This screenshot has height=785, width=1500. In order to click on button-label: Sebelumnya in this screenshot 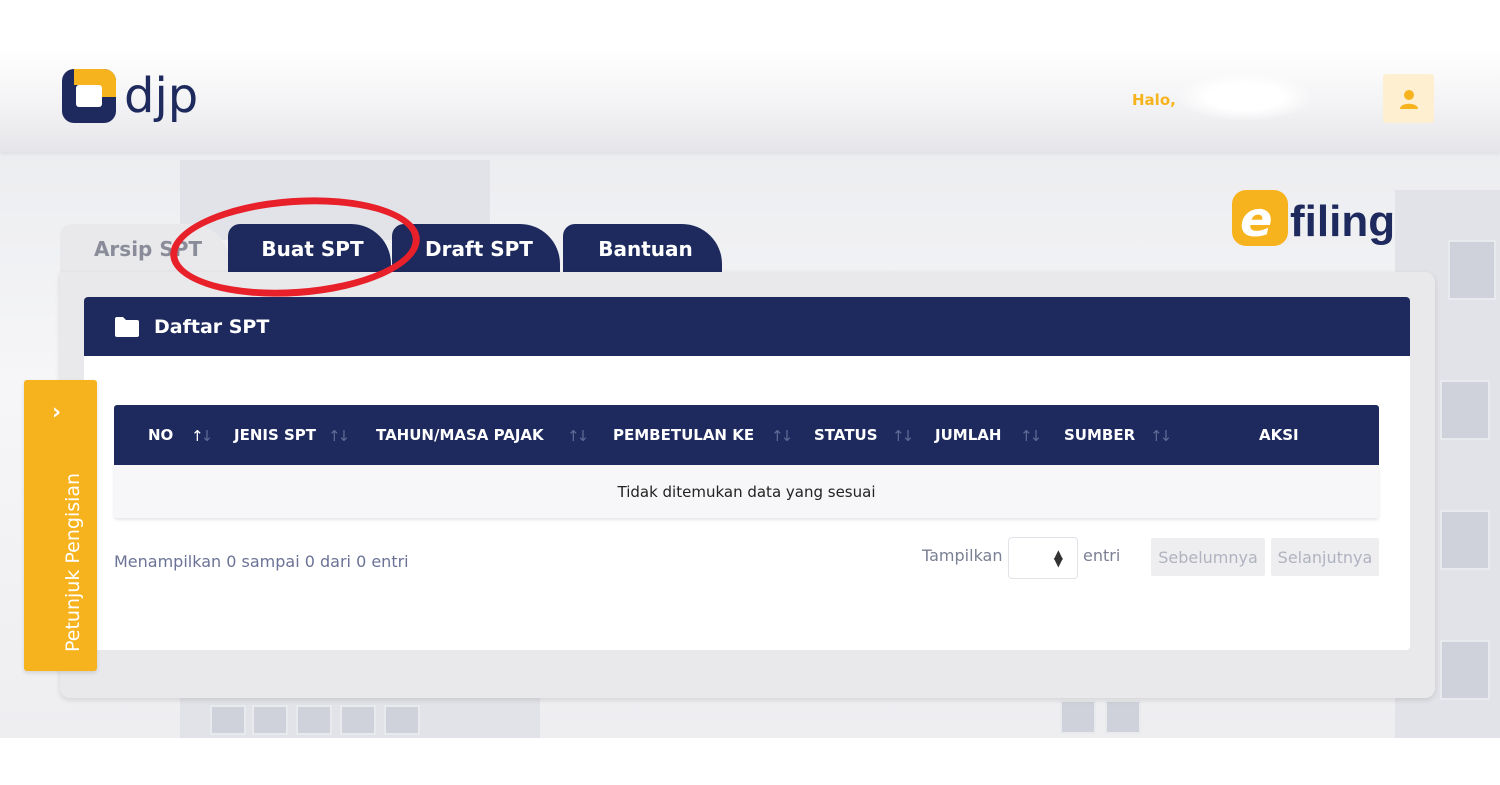, I will do `click(1208, 557)`.